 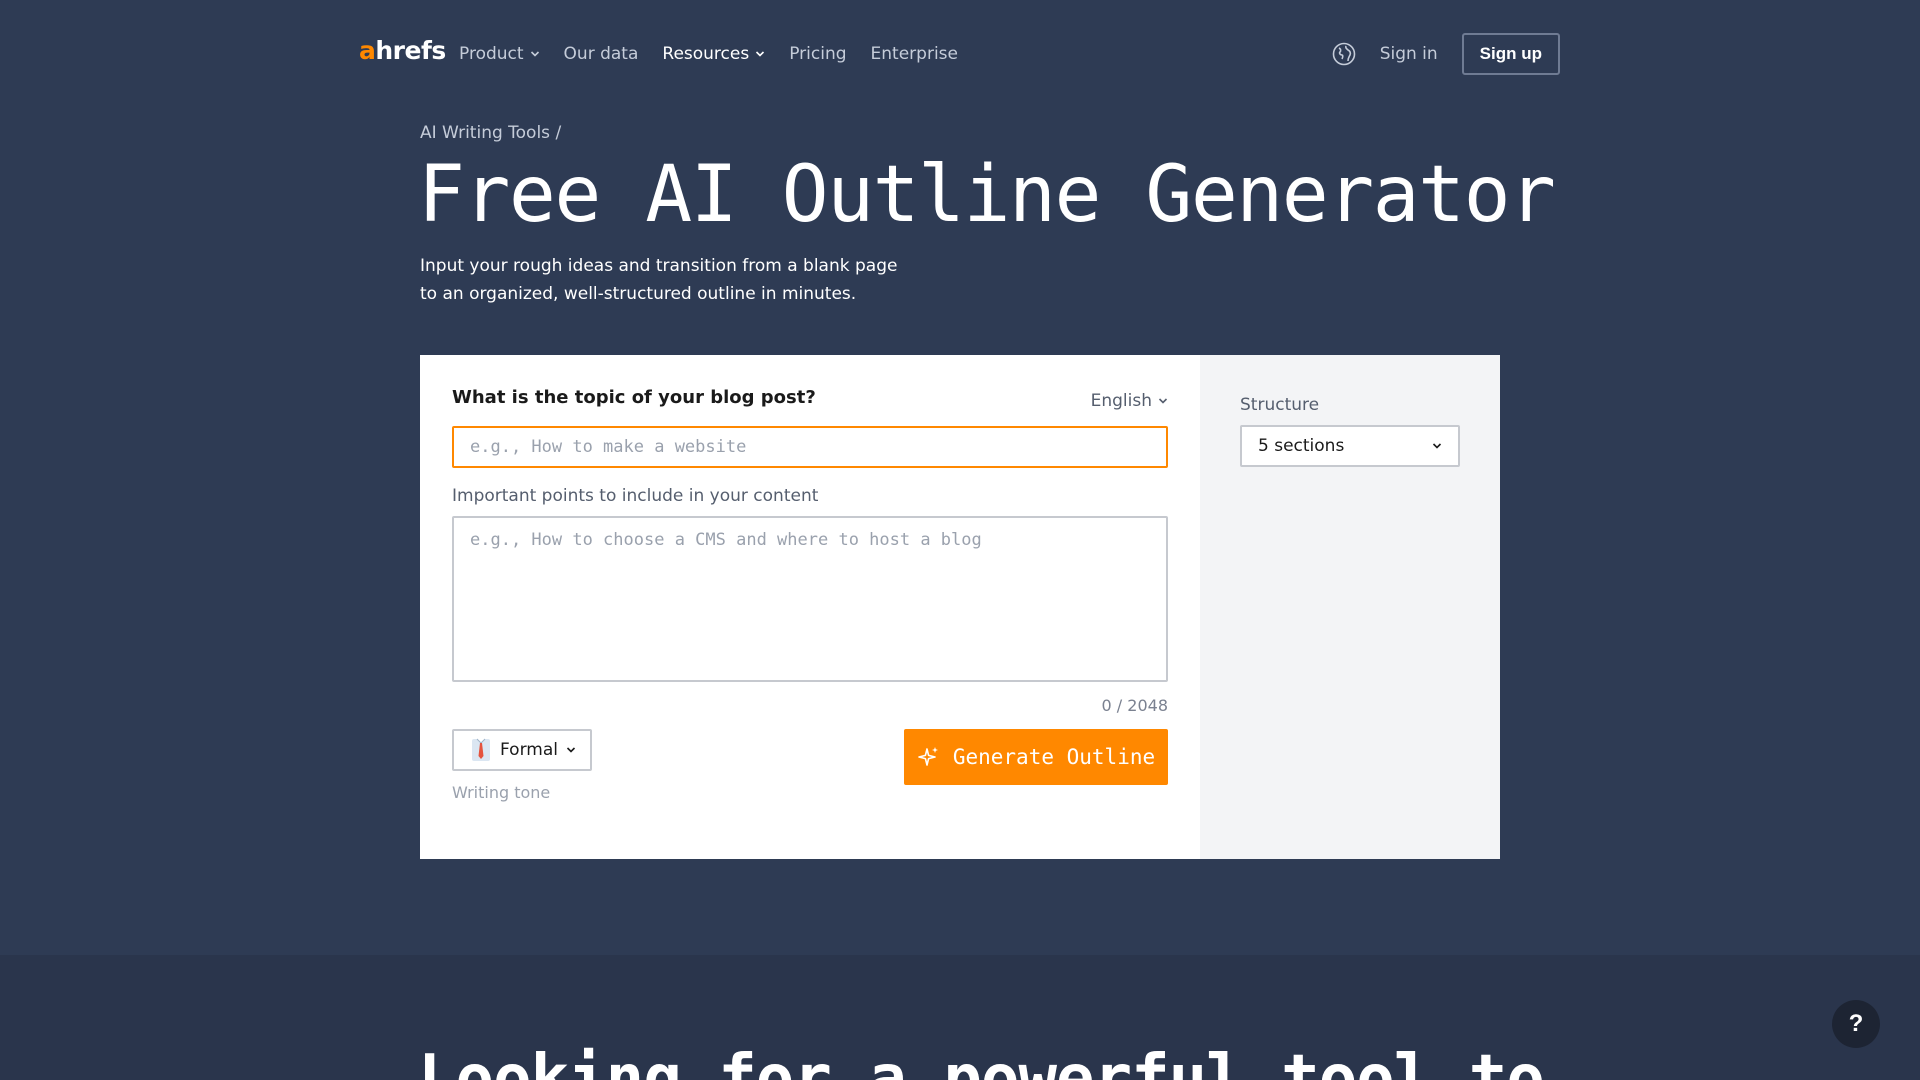 I want to click on writing-tone-hint: Writing tone, so click(x=501, y=792).